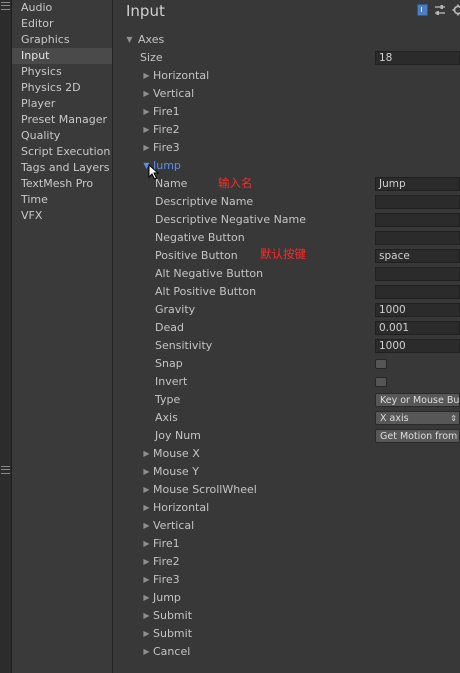  Describe the element at coordinates (287, 652) in the screenshot. I see `axis-foldout-cancel: ▶ Cancel` at that location.